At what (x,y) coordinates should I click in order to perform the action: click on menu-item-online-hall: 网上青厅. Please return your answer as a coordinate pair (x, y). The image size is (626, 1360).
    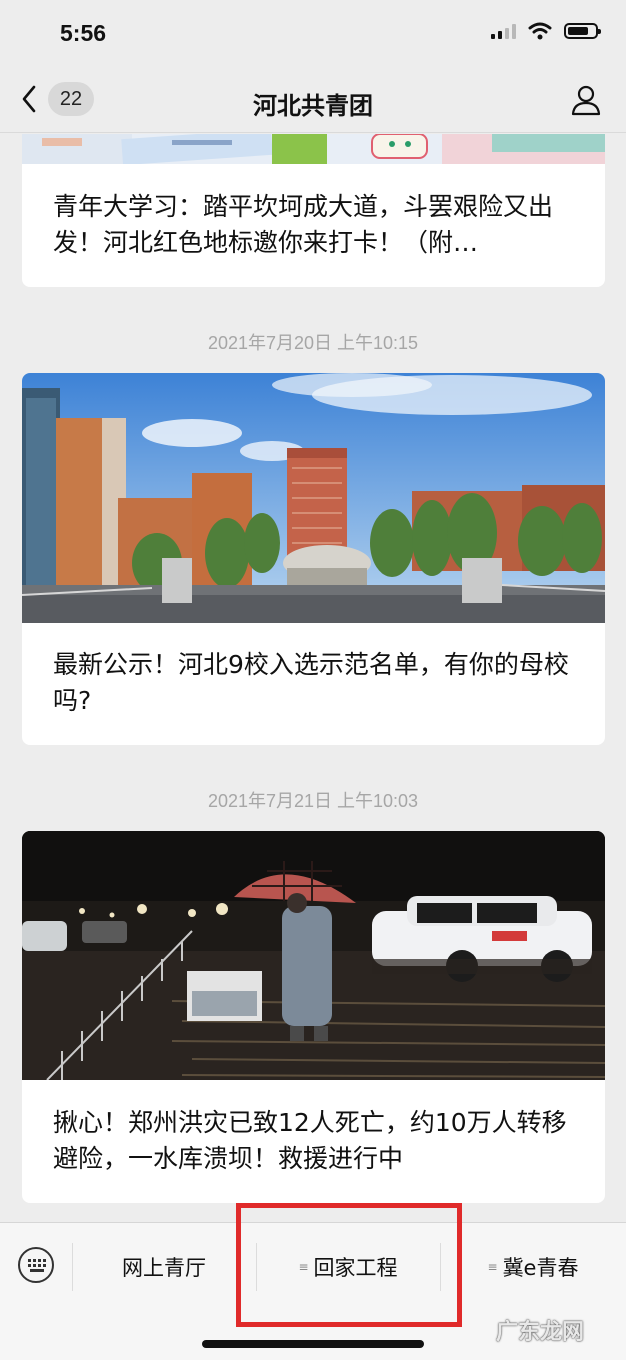
    Looking at the image, I should click on (164, 1267).